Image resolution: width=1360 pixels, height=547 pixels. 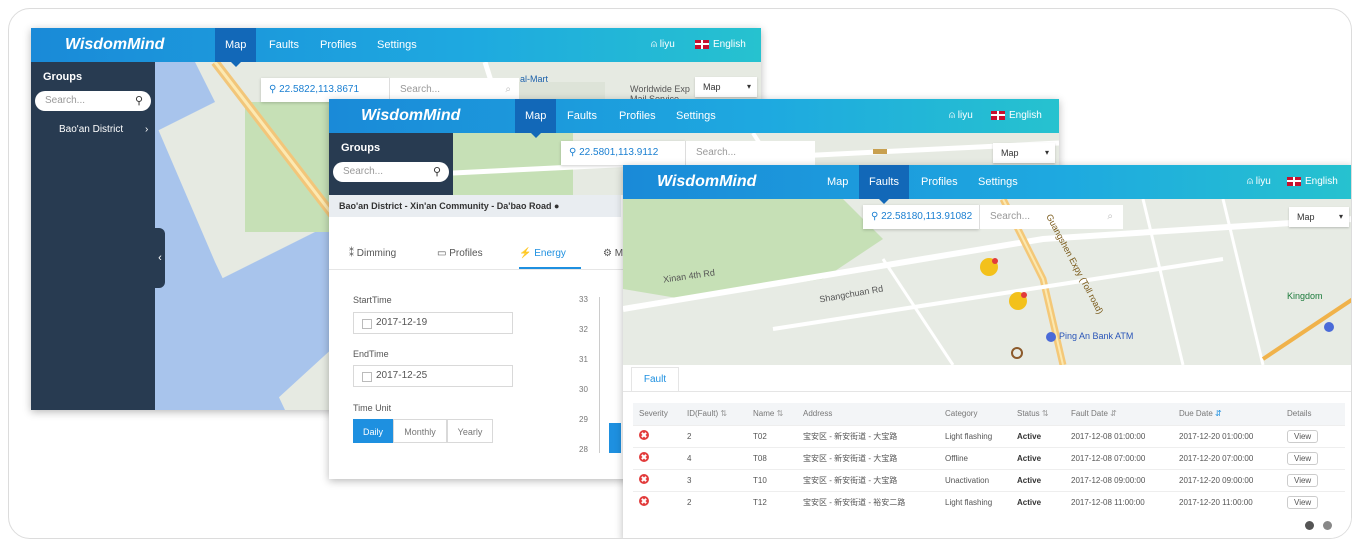 What do you see at coordinates (556, 206) in the screenshot?
I see `info-icon: ●` at bounding box center [556, 206].